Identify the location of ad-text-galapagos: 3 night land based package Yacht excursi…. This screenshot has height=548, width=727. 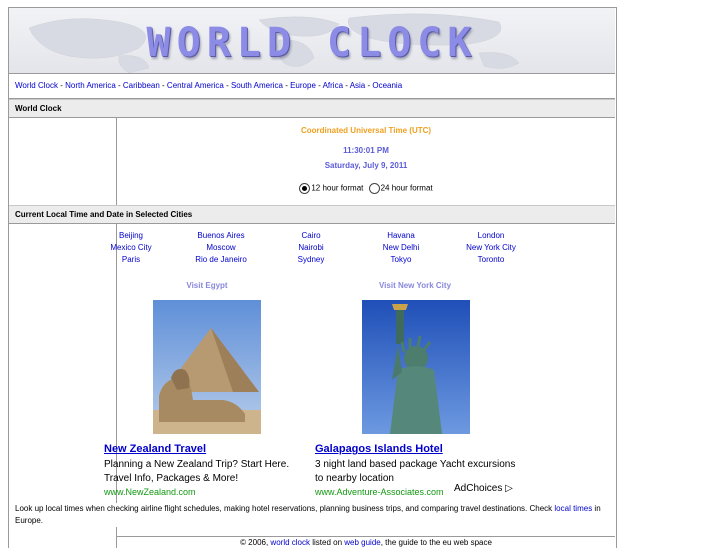
(430, 472).